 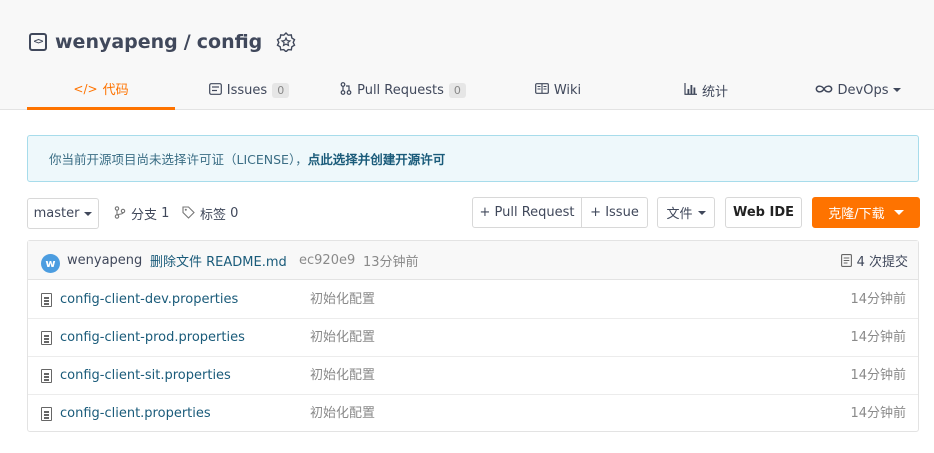 I want to click on pull-request-icon, so click(x=346, y=90).